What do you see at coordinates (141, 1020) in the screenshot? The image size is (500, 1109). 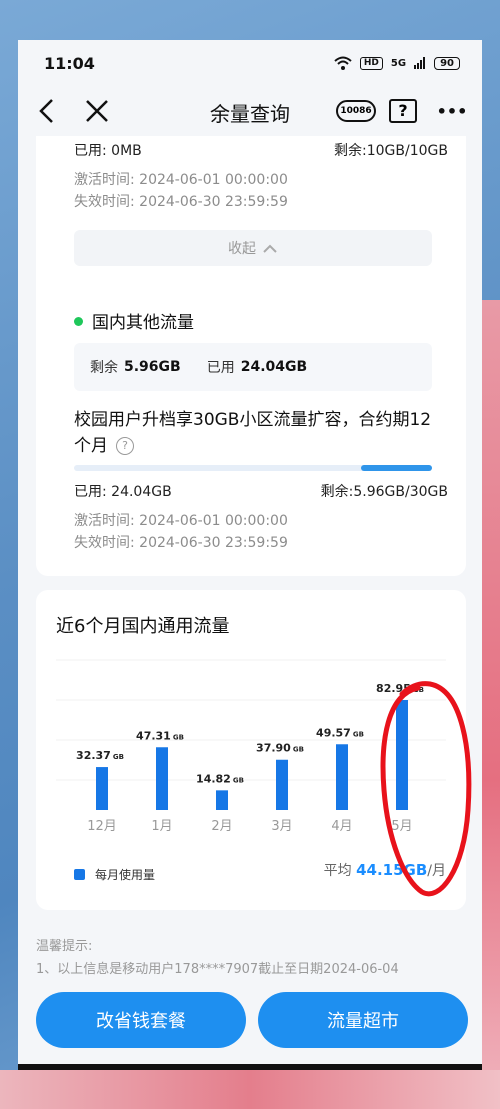 I see `change-plan-button: 改省钱套餐` at bounding box center [141, 1020].